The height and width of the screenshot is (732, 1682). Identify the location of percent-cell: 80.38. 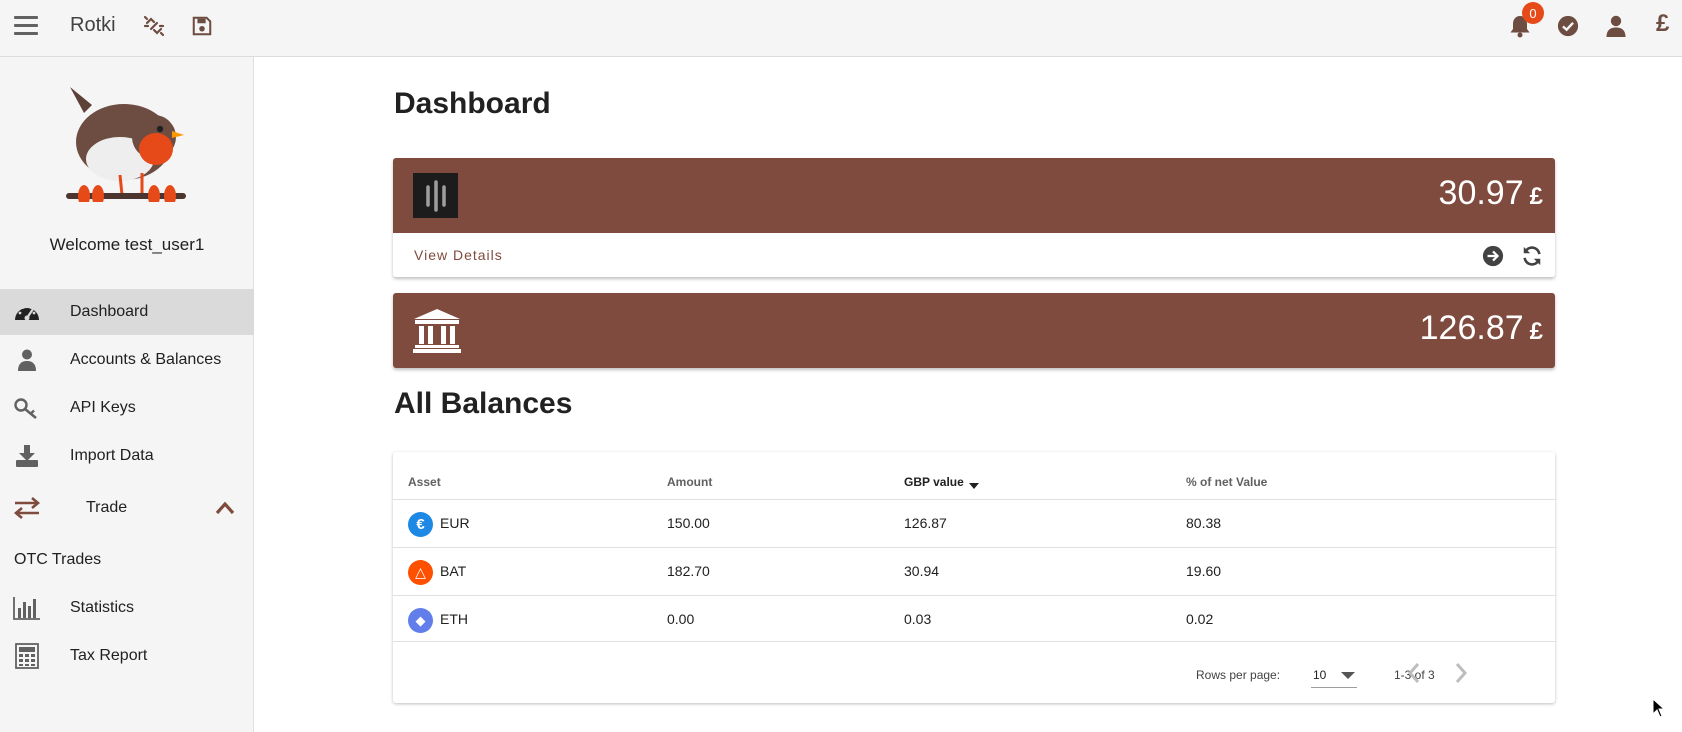
(1204, 523).